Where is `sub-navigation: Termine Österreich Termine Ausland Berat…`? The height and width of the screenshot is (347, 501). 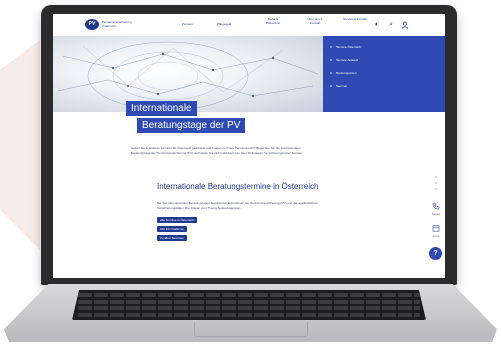
sub-navigation: Termine Österreich Termine Ausland Berat… is located at coordinates (384, 74).